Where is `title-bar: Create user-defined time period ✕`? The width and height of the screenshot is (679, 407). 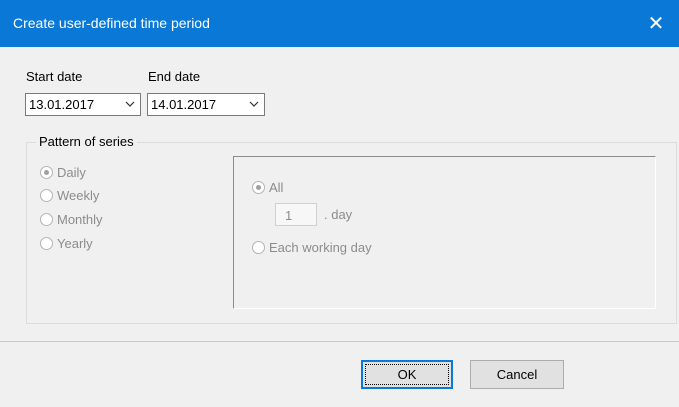
title-bar: Create user-defined time period ✕ is located at coordinates (339, 23).